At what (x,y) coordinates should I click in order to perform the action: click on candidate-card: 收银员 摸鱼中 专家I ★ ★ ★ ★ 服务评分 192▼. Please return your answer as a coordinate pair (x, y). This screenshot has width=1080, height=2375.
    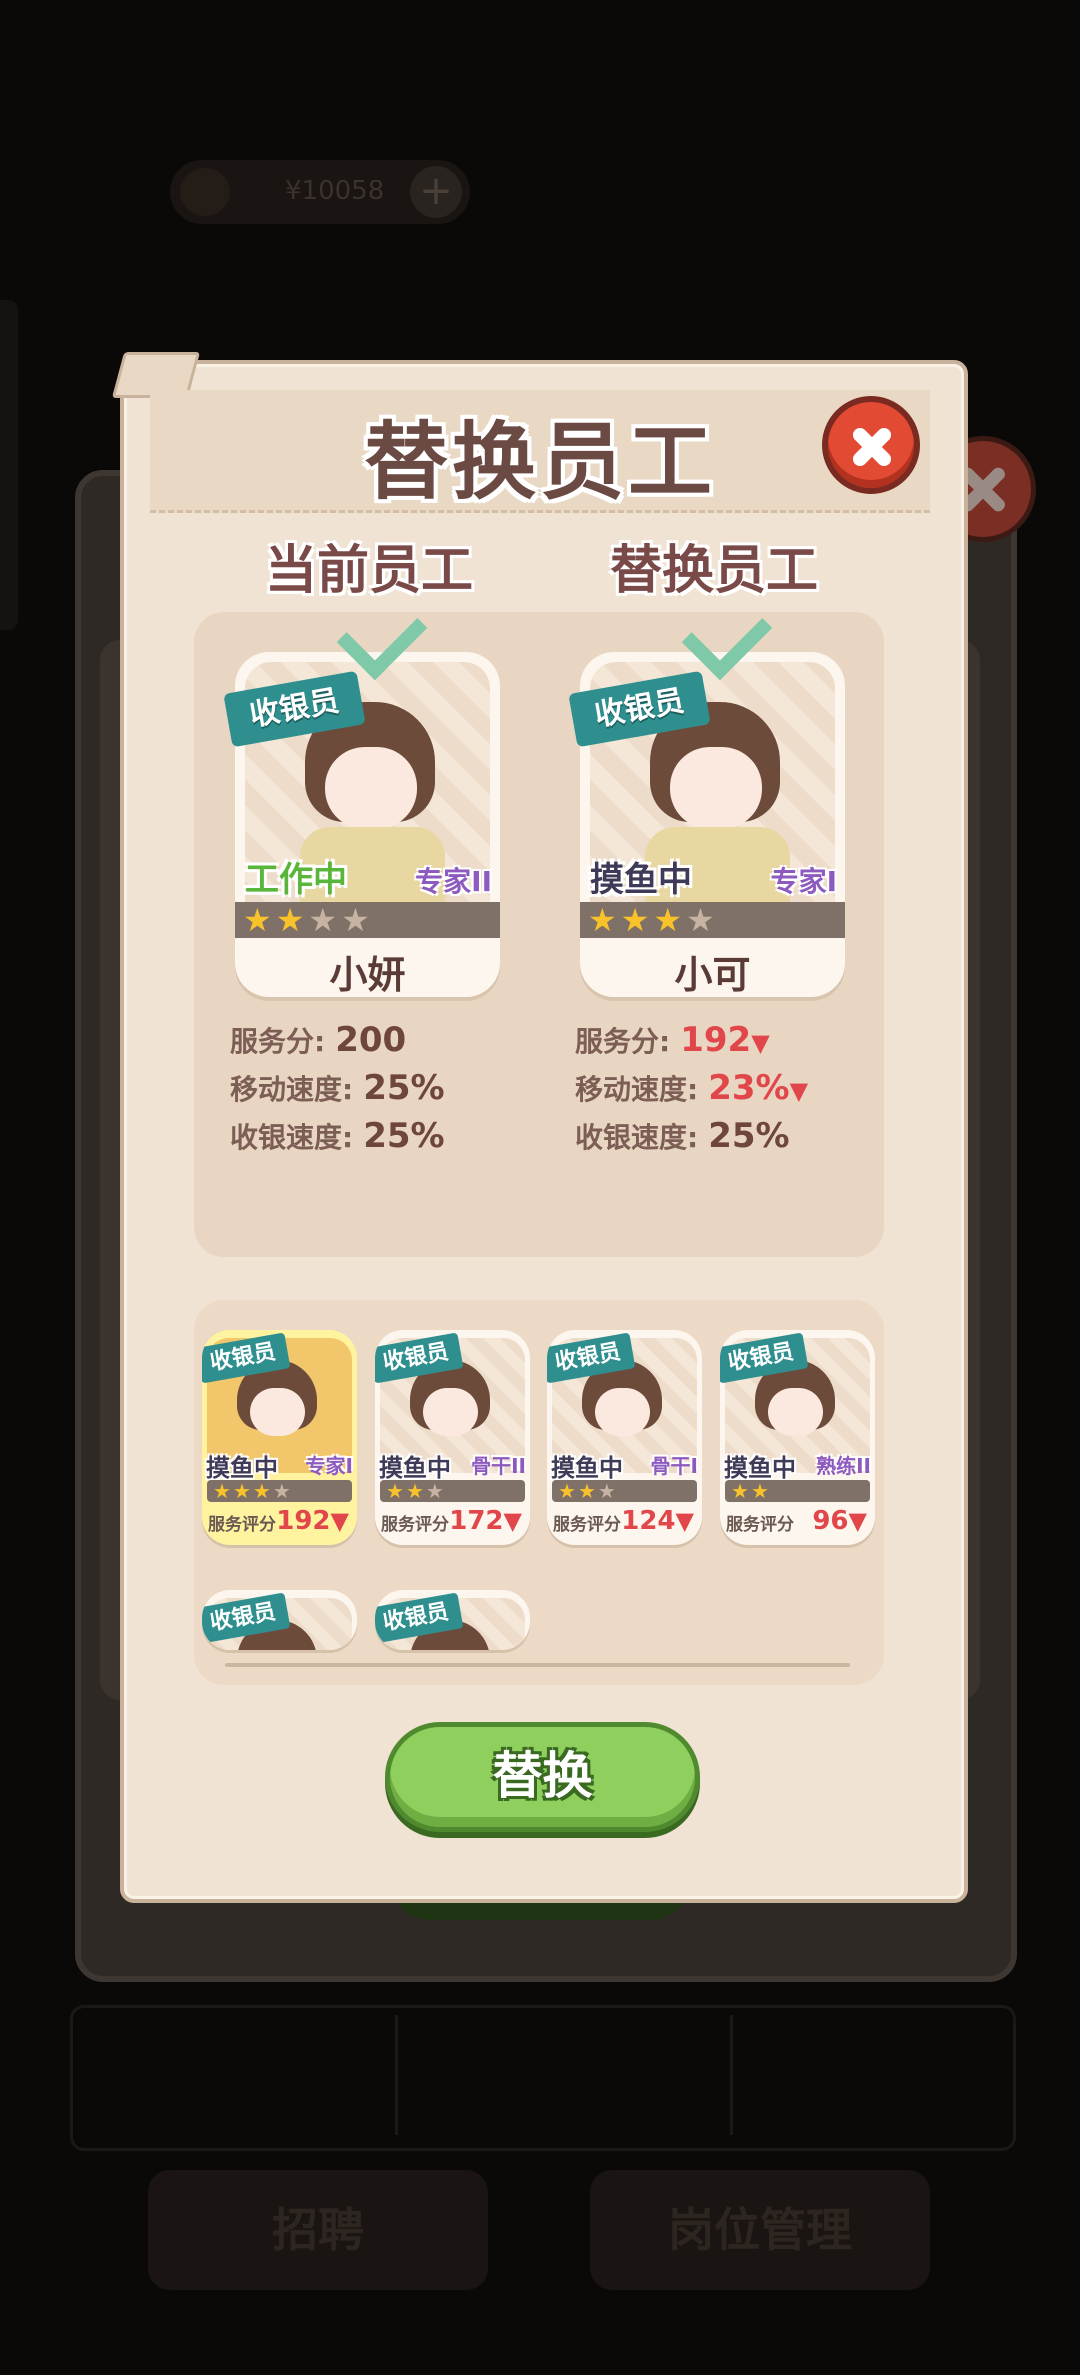
    Looking at the image, I should click on (279, 1437).